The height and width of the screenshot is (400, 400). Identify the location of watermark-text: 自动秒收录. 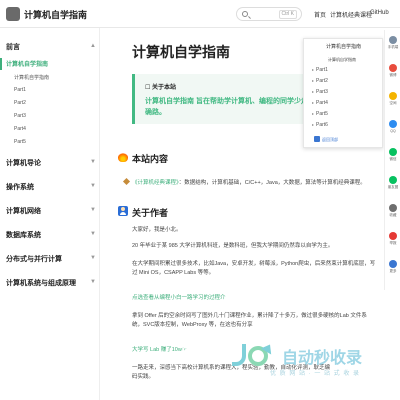
(322, 358).